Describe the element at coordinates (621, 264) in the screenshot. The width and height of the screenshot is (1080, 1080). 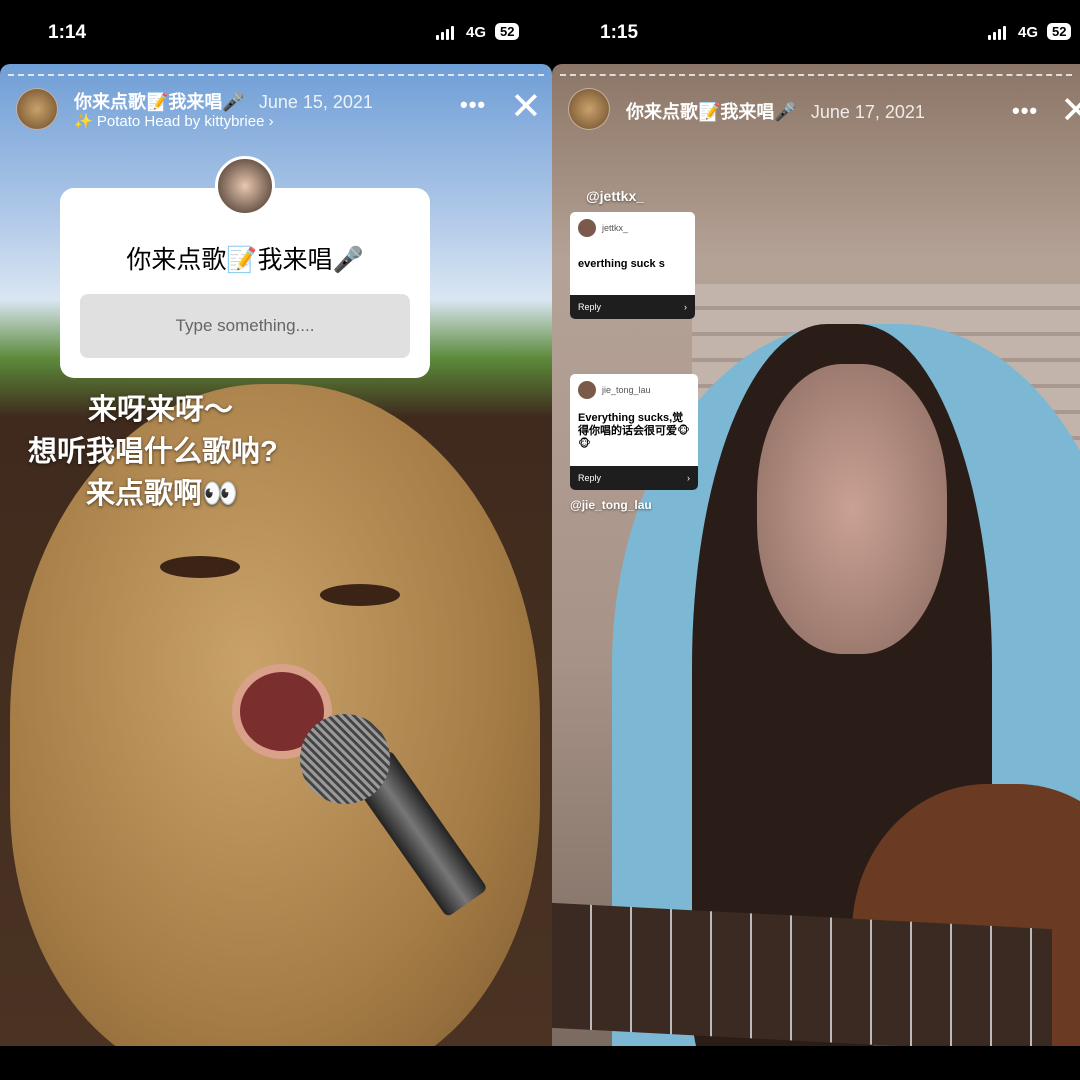
I see `response-text: everthing suck s` at that location.